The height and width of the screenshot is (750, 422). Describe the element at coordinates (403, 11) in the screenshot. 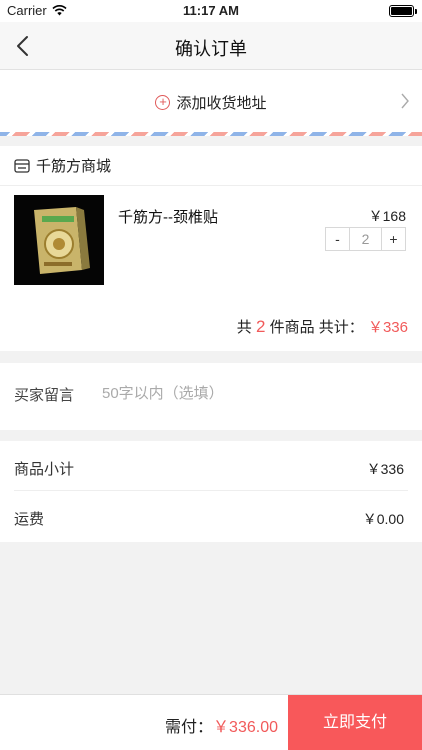

I see `battery-icon` at that location.